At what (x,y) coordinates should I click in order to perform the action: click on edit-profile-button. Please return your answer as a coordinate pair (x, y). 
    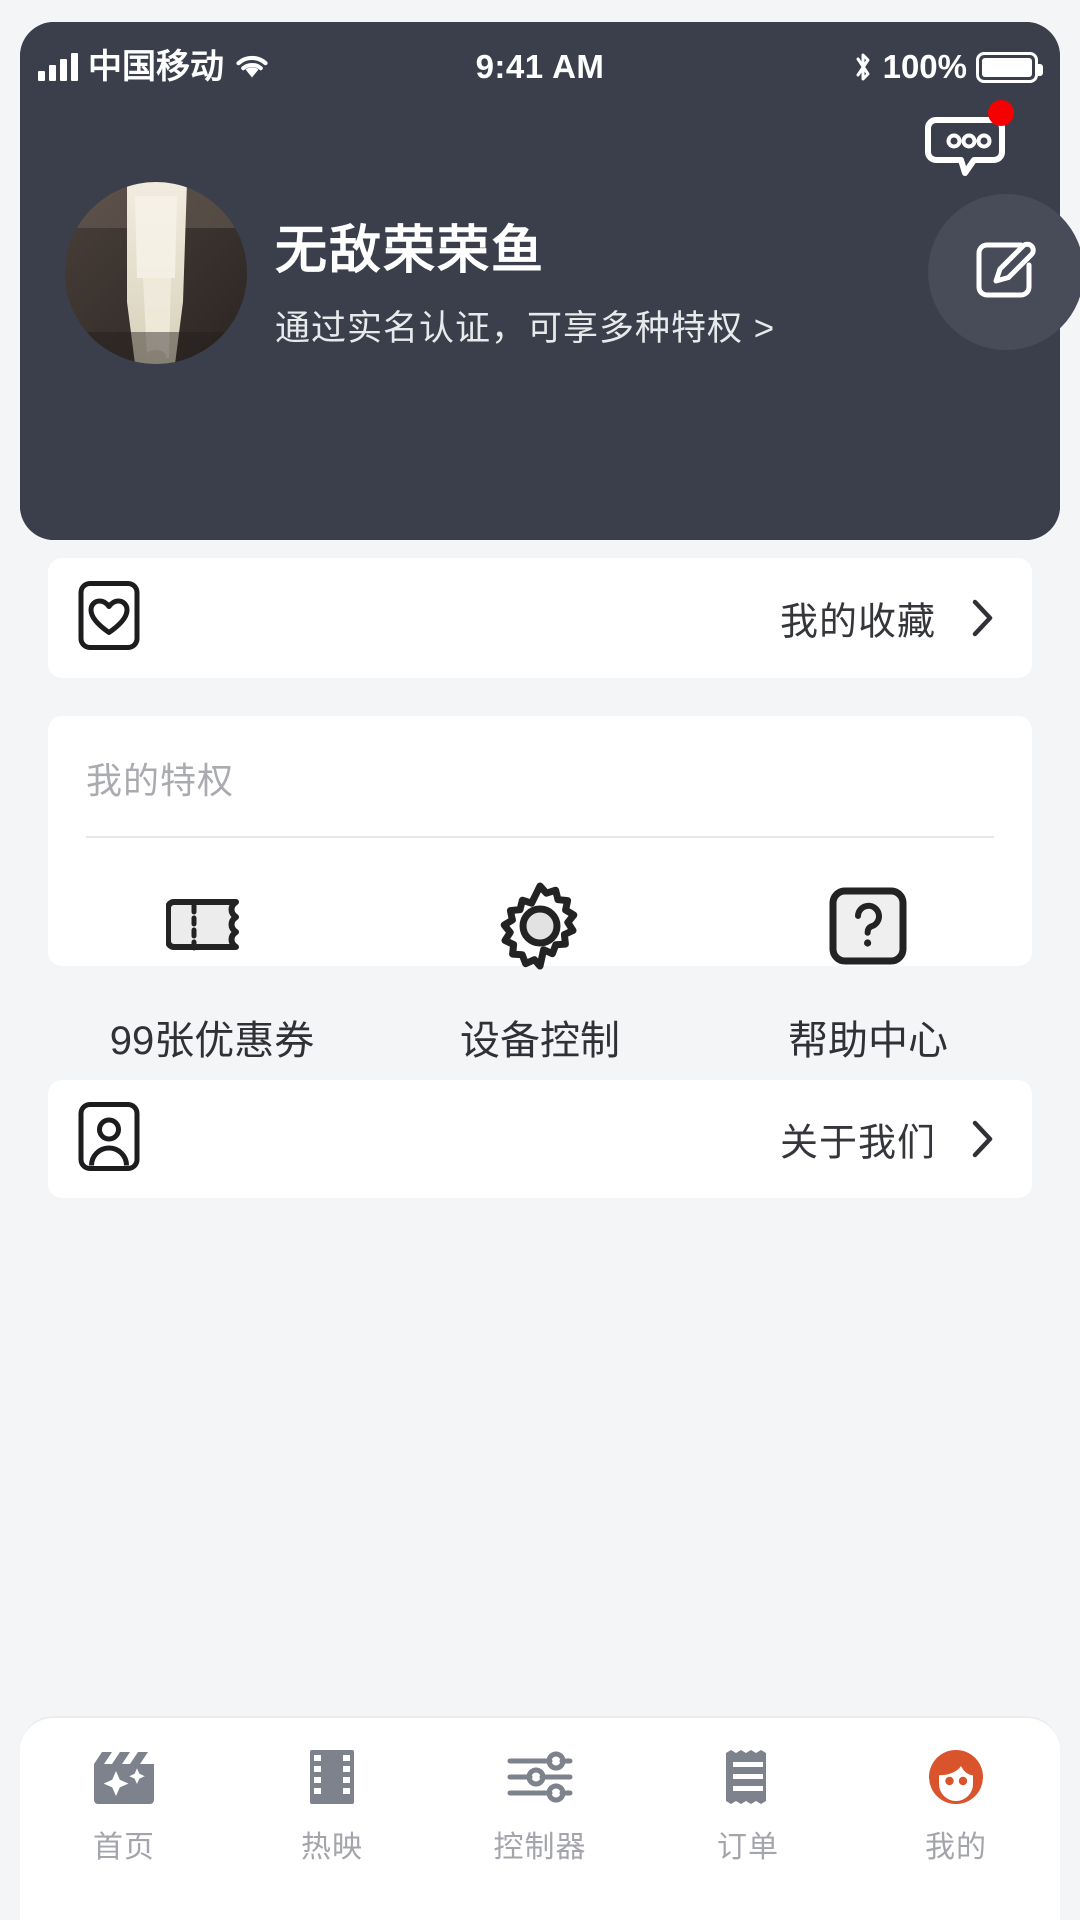
    Looking at the image, I should click on (1004, 272).